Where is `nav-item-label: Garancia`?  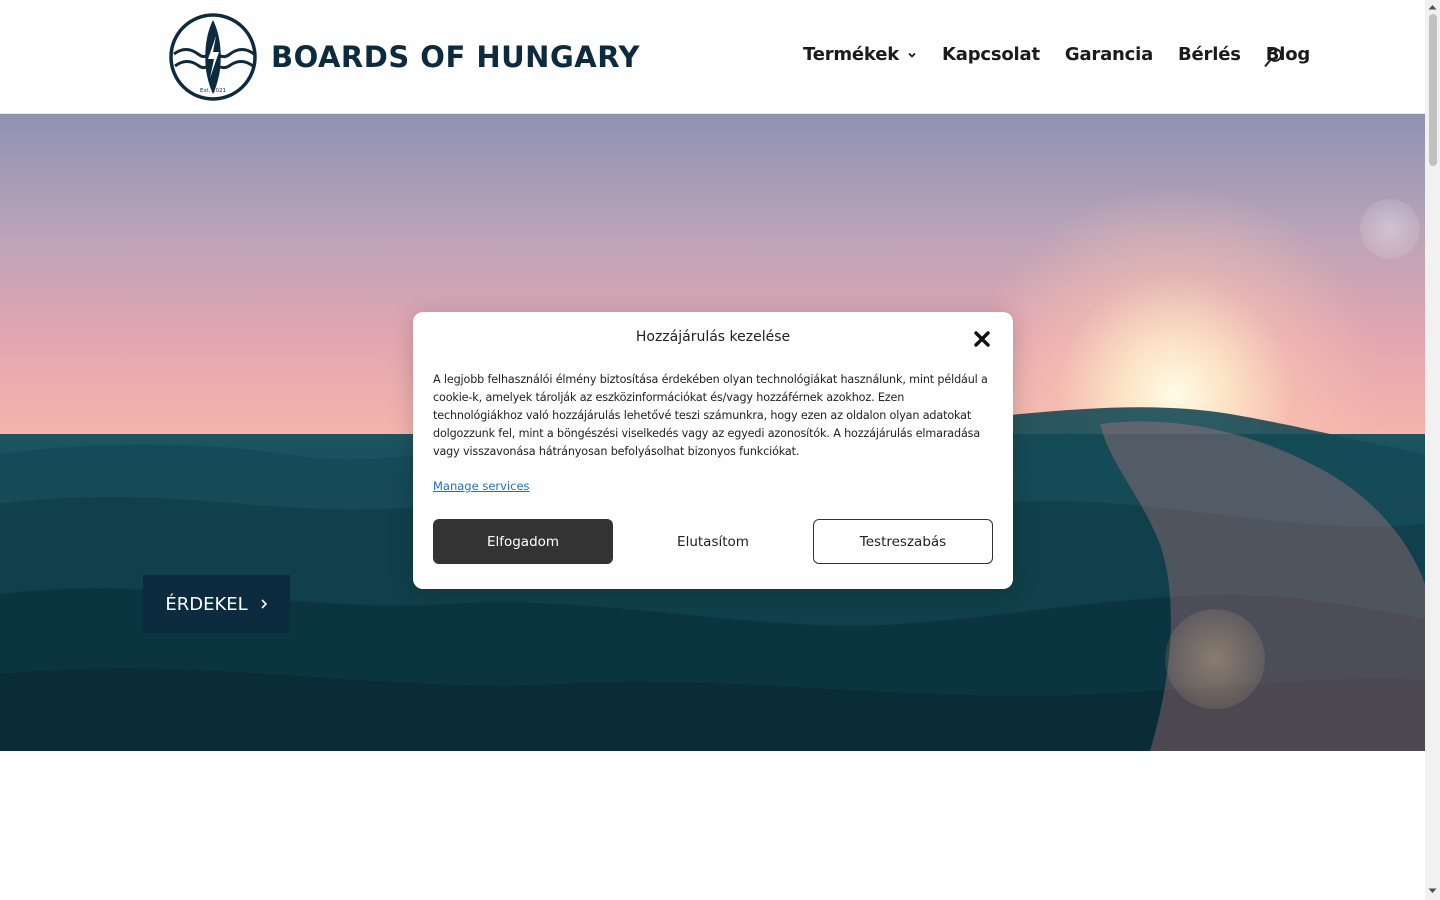
nav-item-label: Garancia is located at coordinates (1109, 54).